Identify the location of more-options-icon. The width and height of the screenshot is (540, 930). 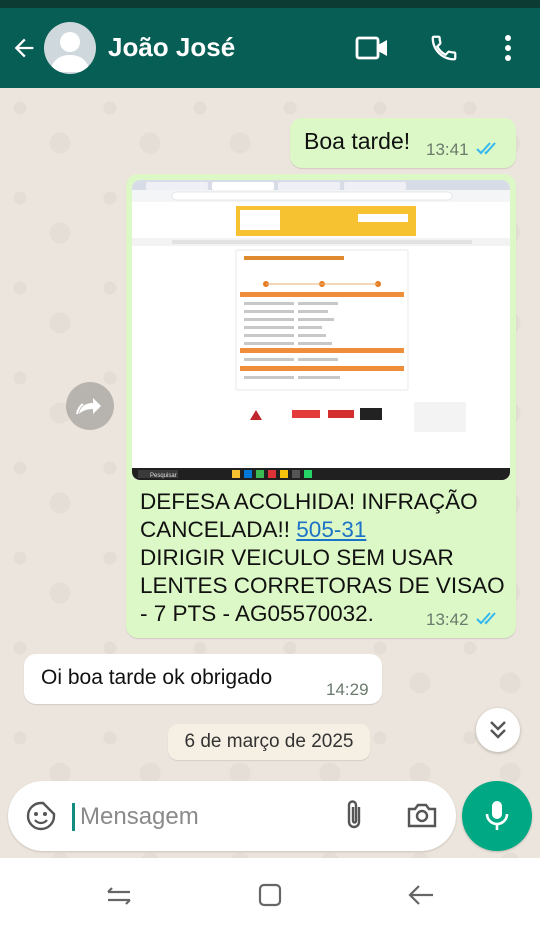
(508, 48).